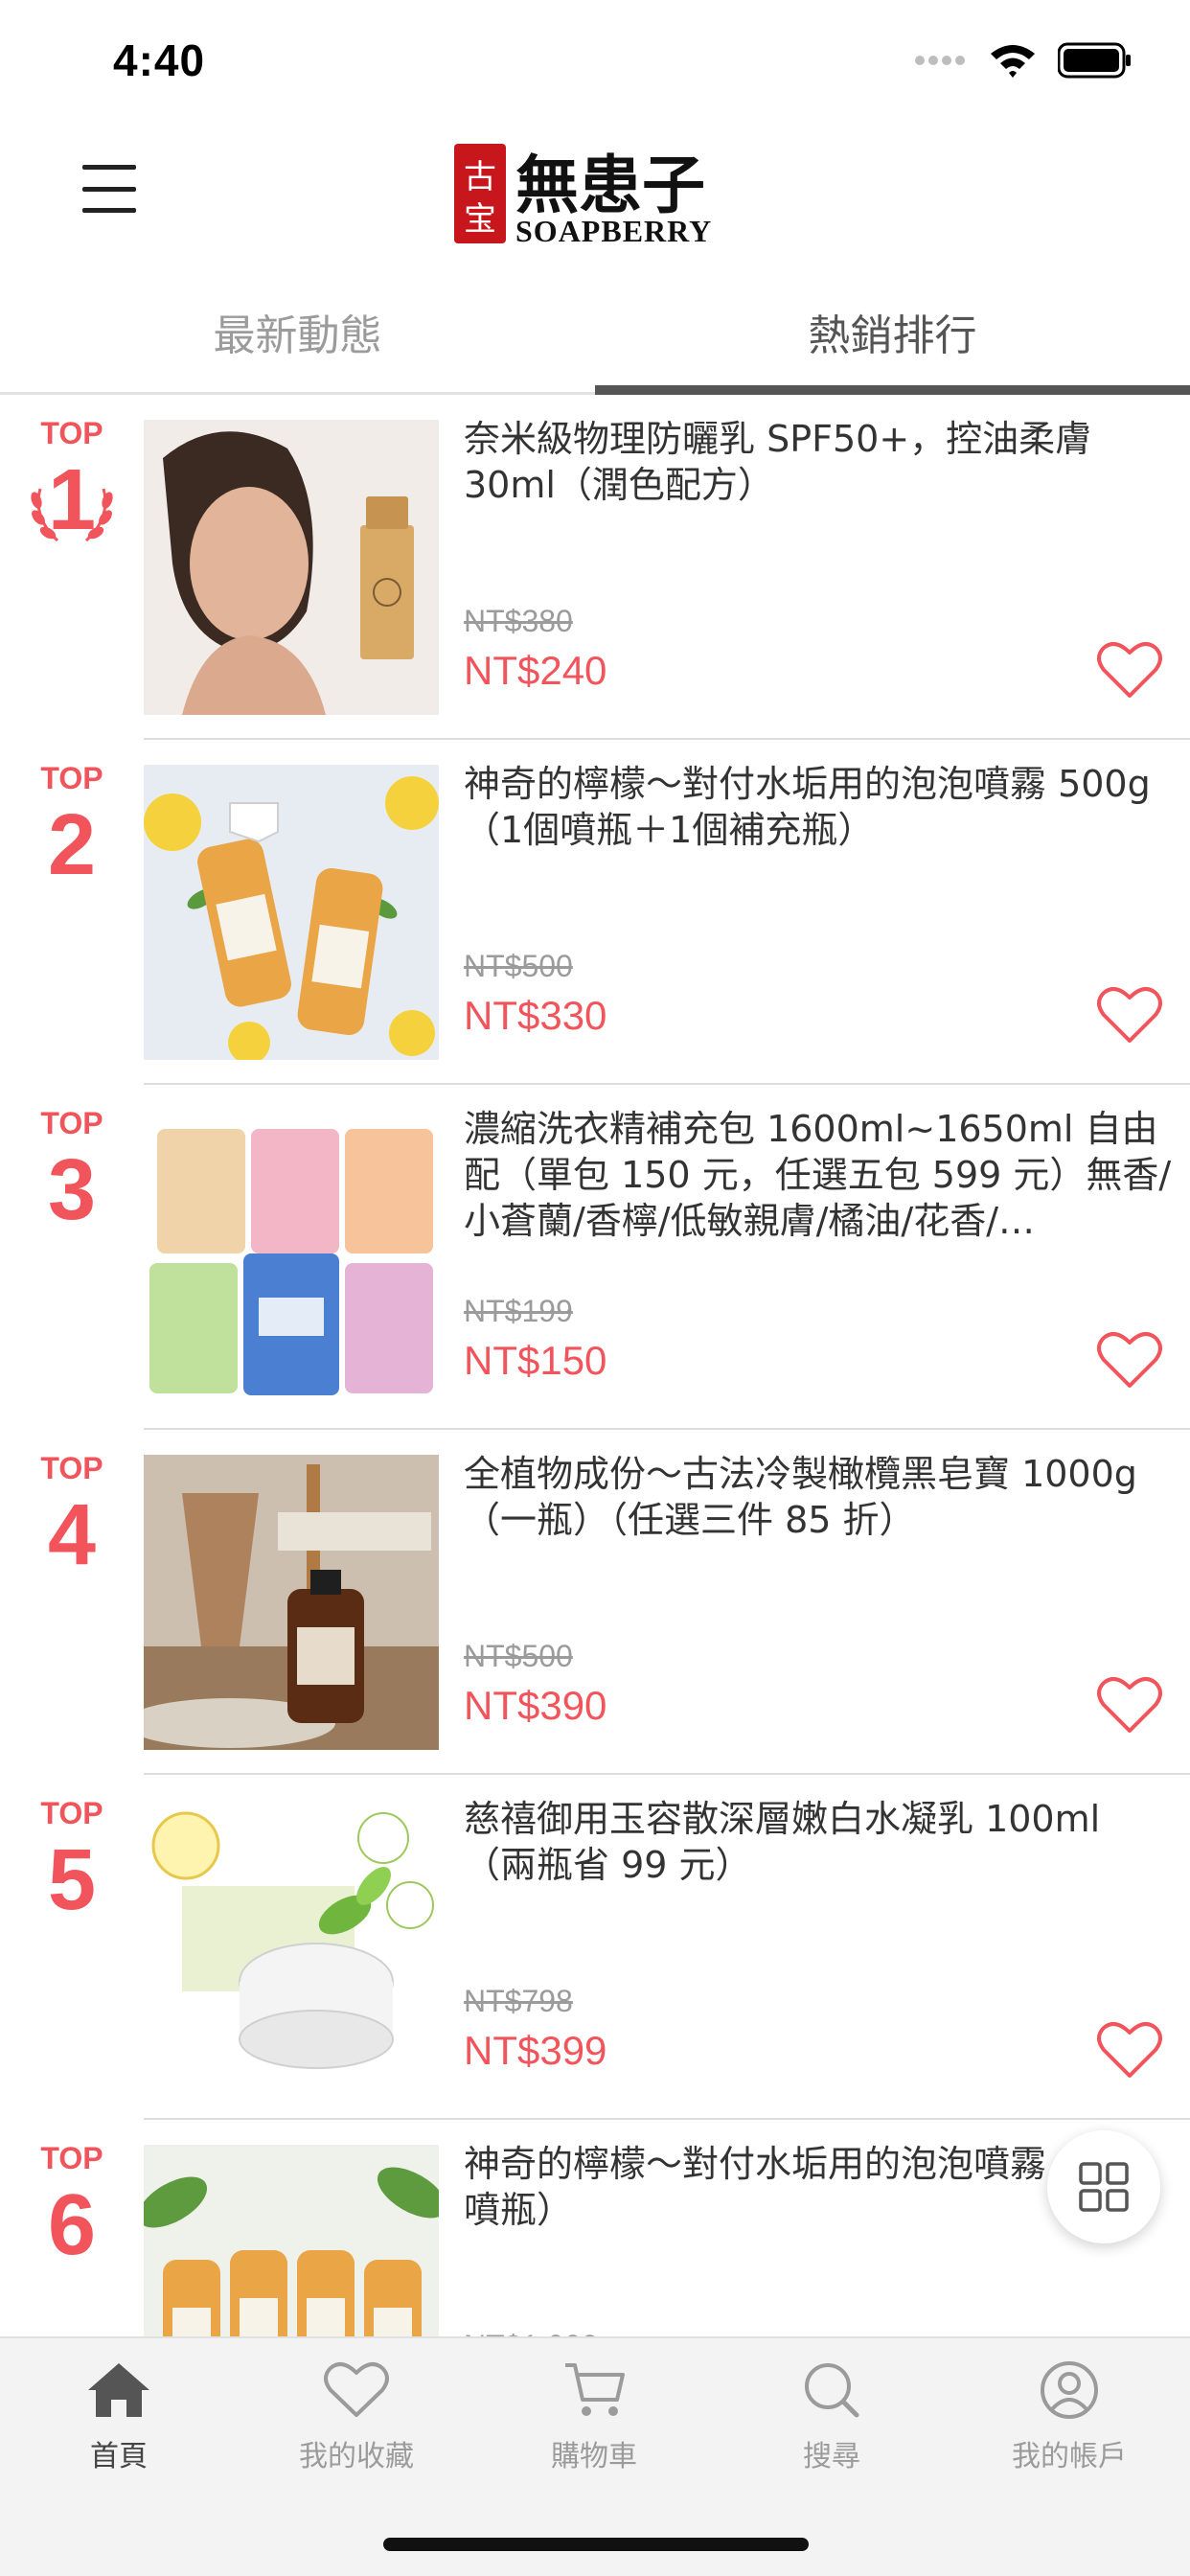 The height and width of the screenshot is (2576, 1190). I want to click on rank-number: 2, so click(72, 845).